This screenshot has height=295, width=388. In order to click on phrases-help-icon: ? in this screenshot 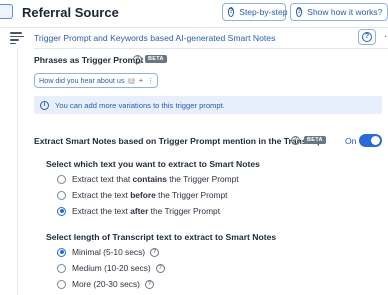, I will do `click(137, 59)`.